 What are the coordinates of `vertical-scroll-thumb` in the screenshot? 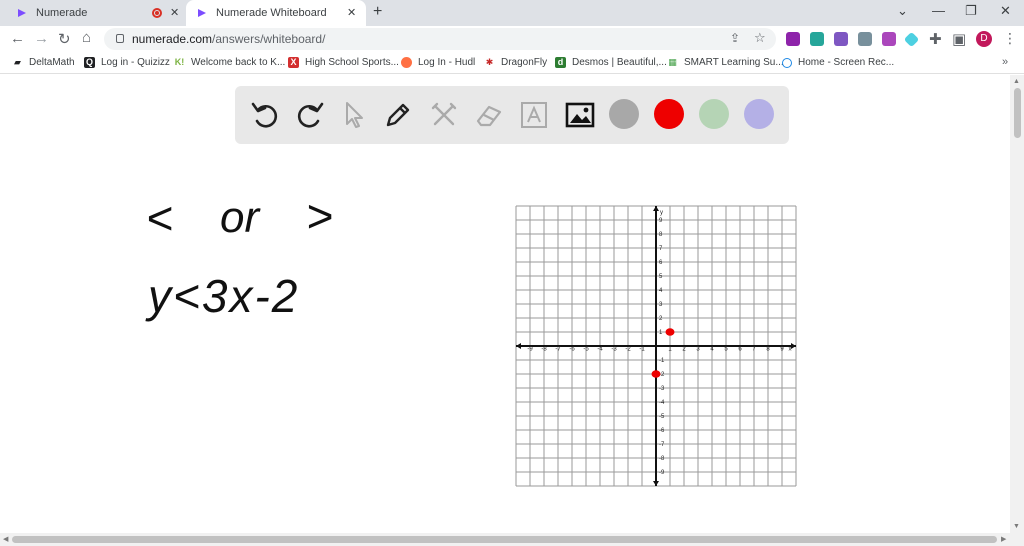 It's located at (1017, 113).